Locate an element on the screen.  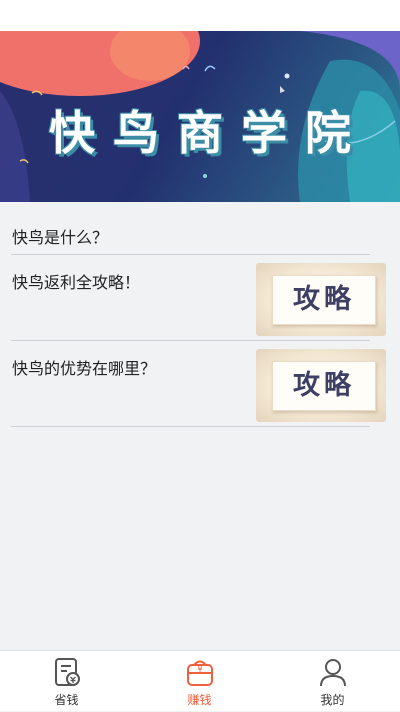
bottom-tab-bar: 省钱 ¥ 赚钱 我的 is located at coordinates (200, 680).